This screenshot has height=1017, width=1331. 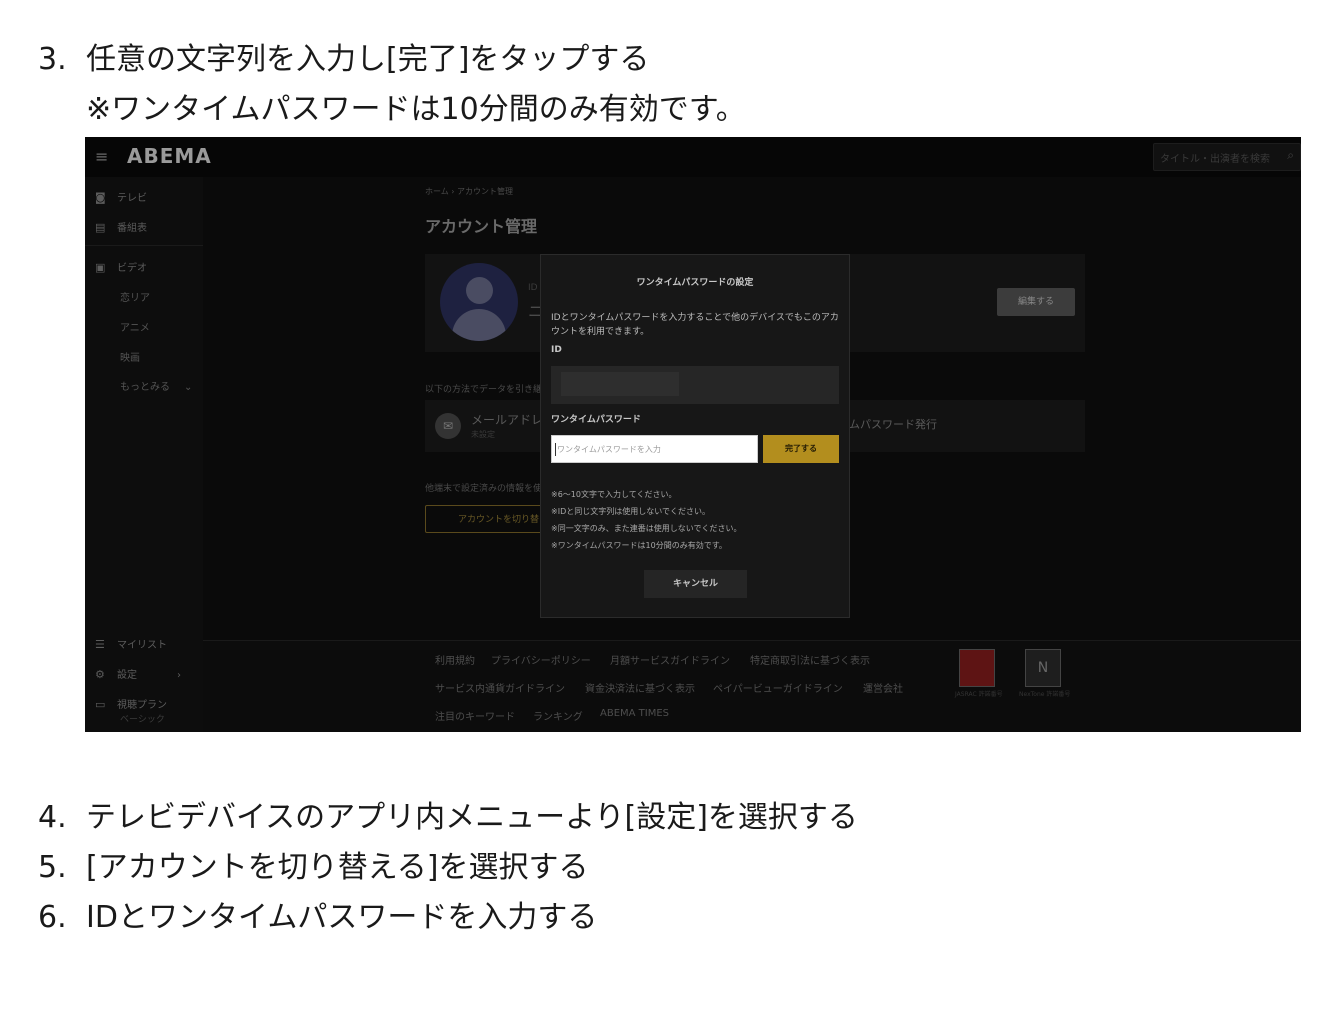 I want to click on sidebar-item-anime: アニメ, so click(x=135, y=326).